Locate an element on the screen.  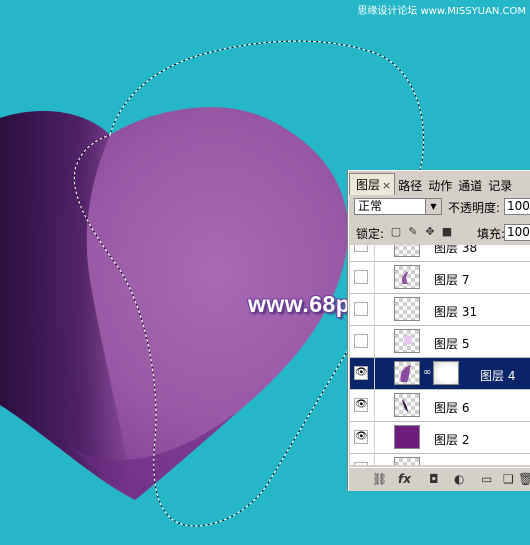
layer-name: 图层 2 is located at coordinates (452, 440).